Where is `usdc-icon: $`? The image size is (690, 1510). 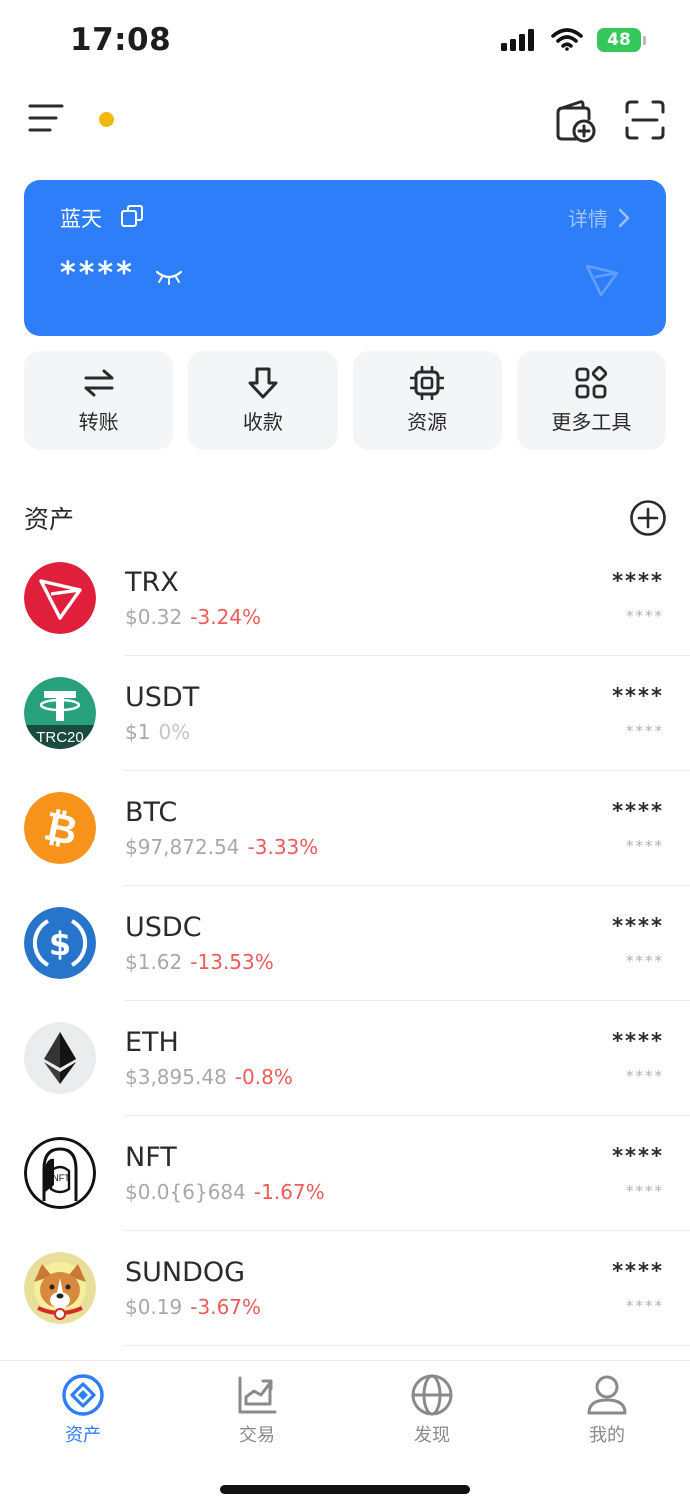
usdc-icon: $ is located at coordinates (60, 943).